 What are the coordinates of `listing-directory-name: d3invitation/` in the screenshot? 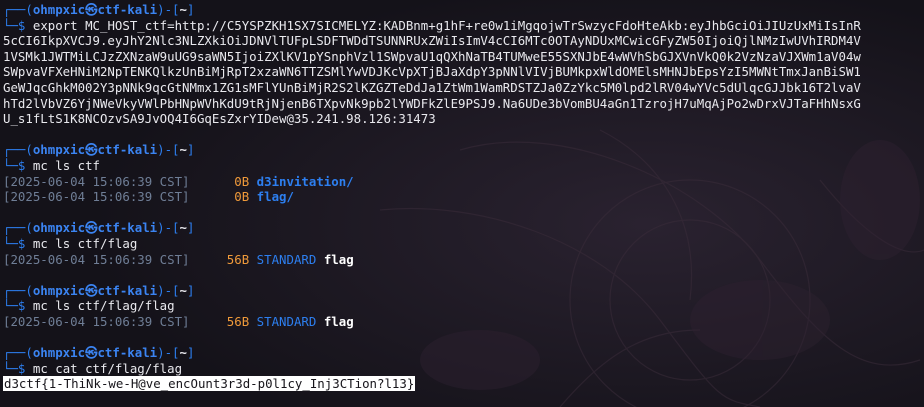 It's located at (305, 181).